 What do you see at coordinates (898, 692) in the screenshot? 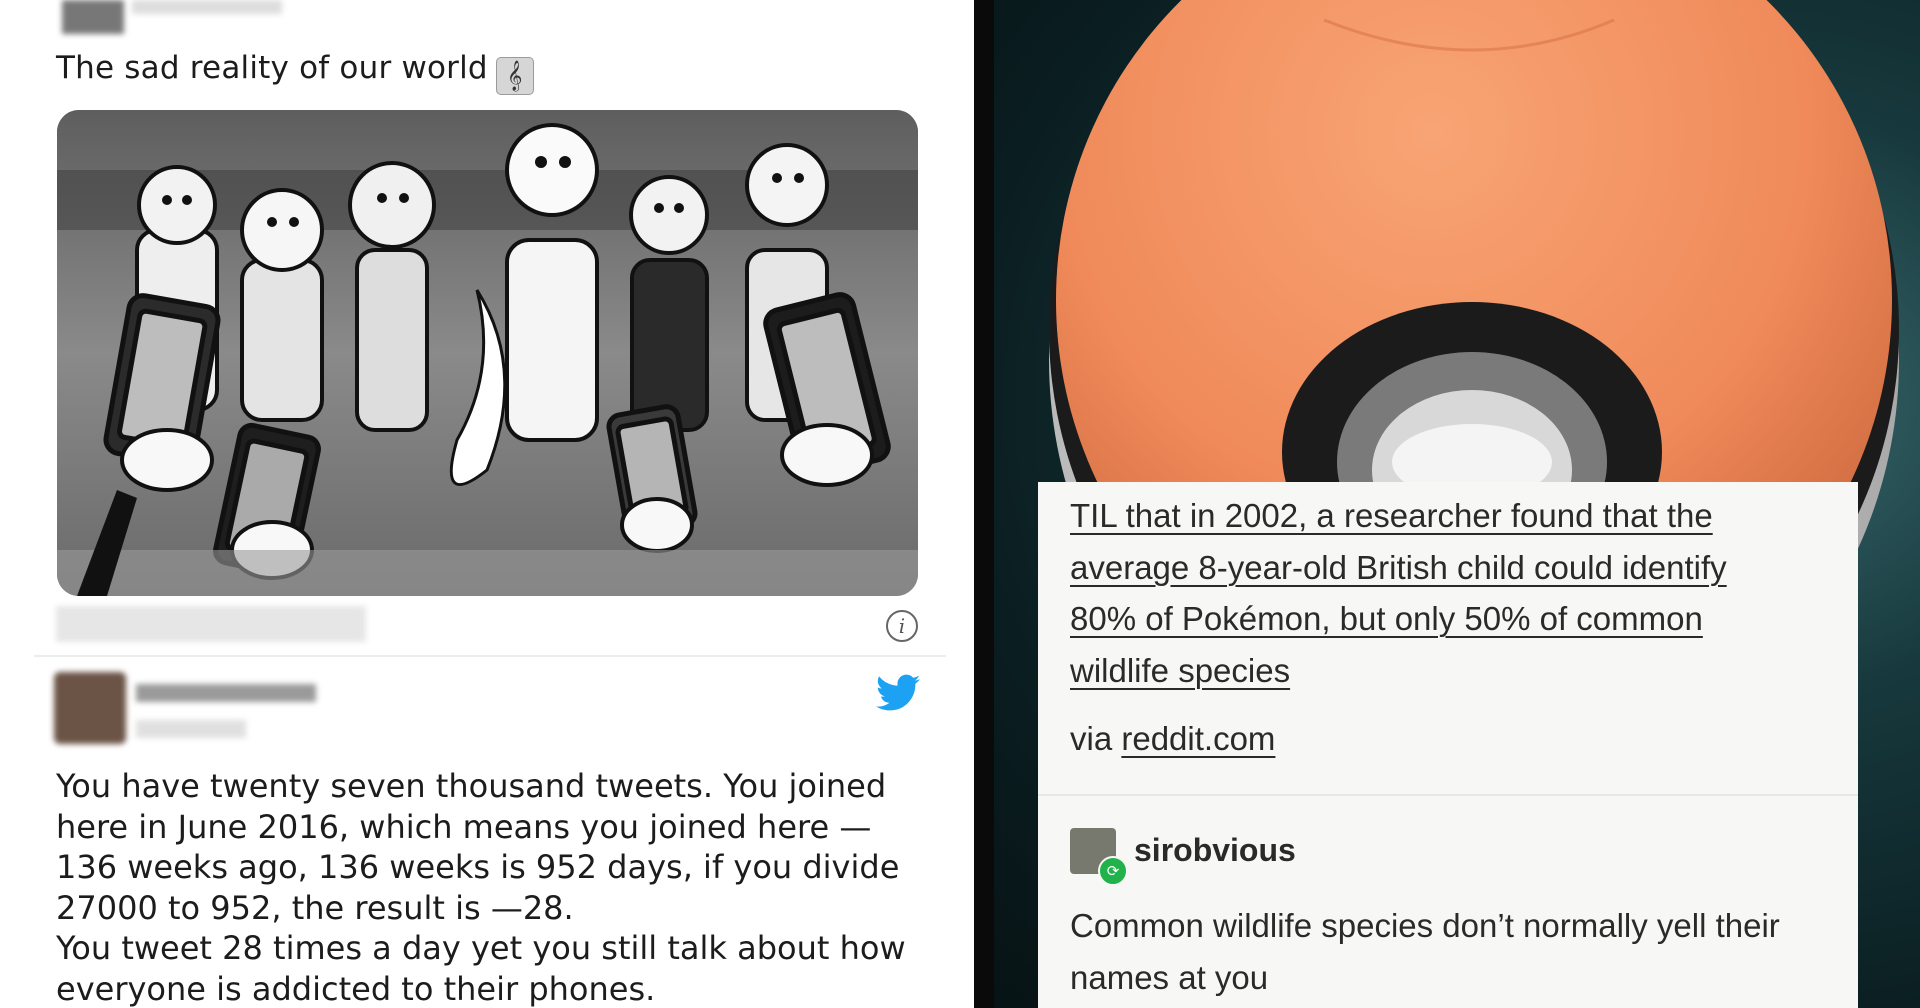
I see `twitter-bird-icon` at bounding box center [898, 692].